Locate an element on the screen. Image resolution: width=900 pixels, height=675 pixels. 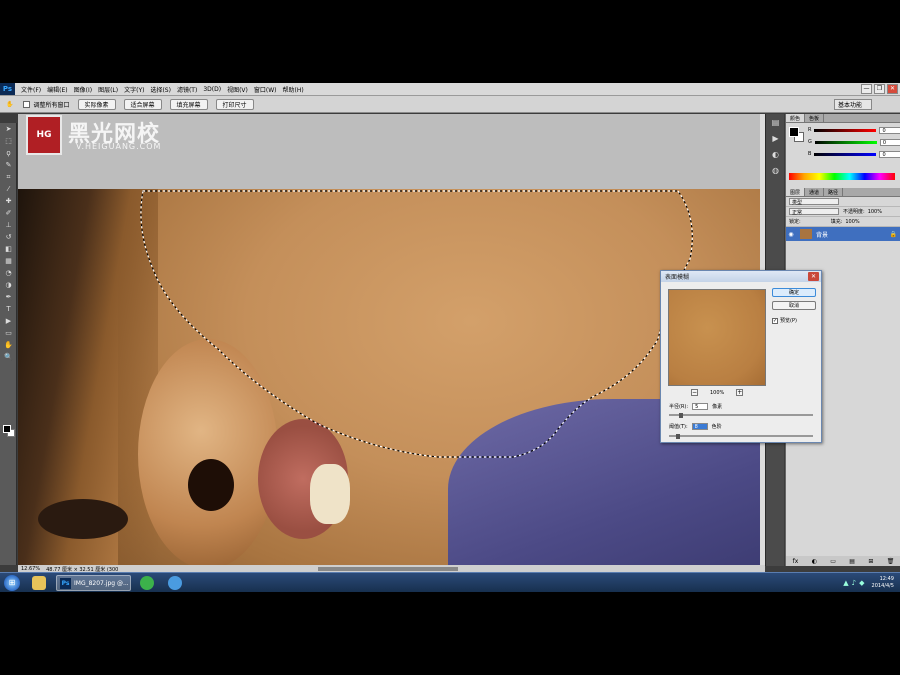
menu-help: 帮助(H) is located at coordinates (293, 89).